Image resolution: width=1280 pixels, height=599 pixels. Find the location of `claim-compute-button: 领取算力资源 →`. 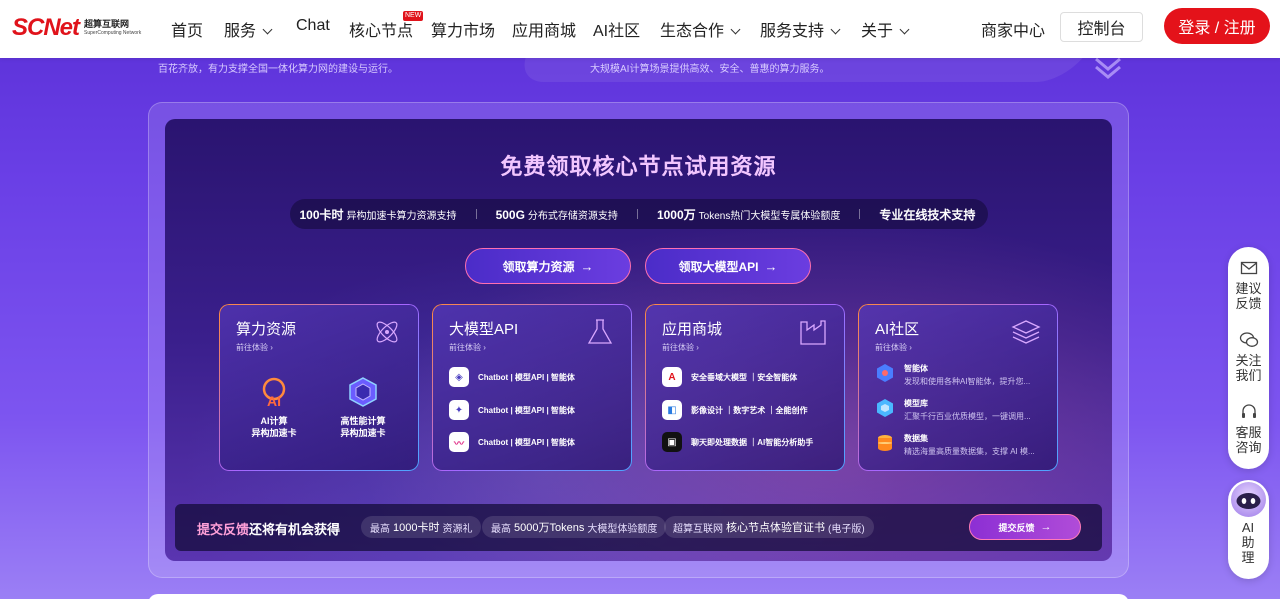

claim-compute-button: 领取算力资源 → is located at coordinates (548, 266).